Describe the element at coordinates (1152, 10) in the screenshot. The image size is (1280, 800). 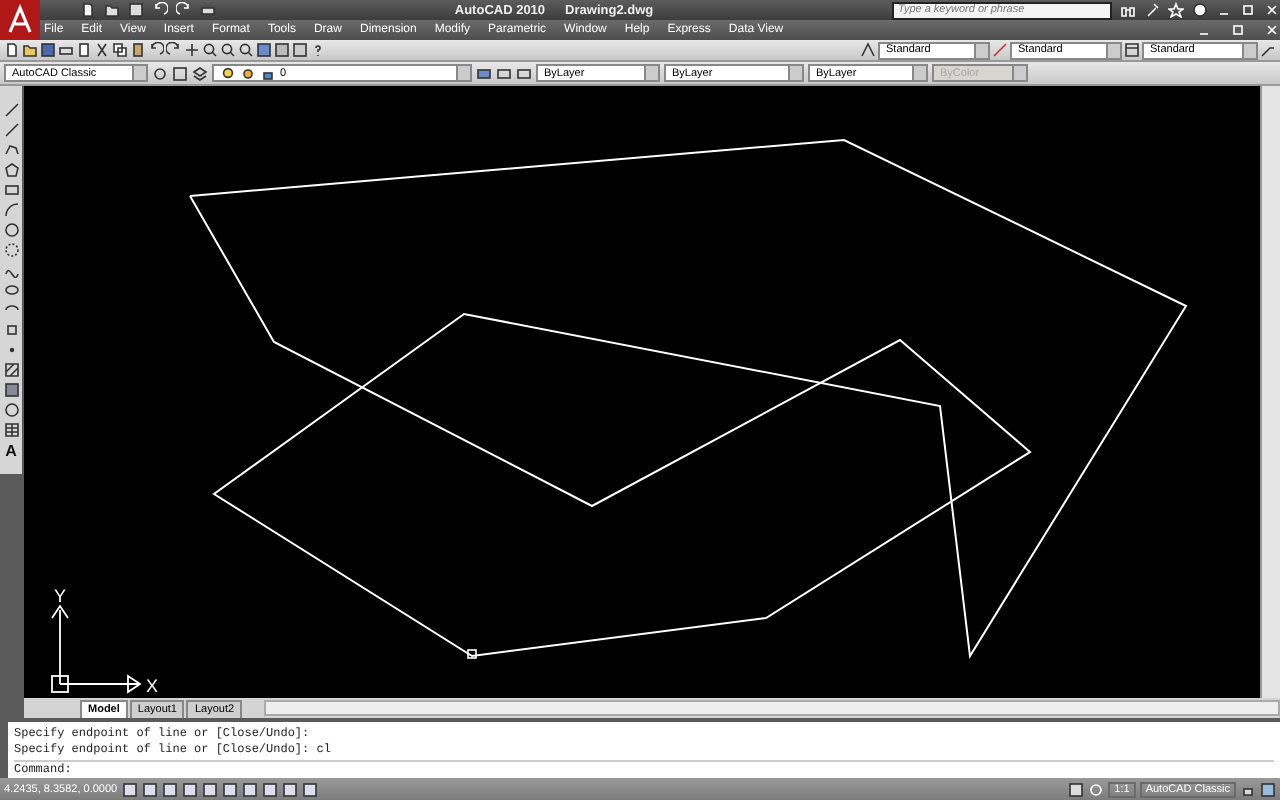
I see `wrench-icon` at that location.